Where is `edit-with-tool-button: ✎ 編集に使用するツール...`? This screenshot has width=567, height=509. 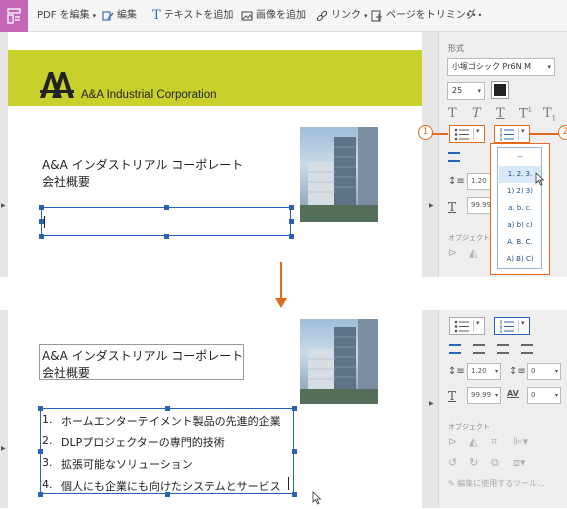 edit-with-tool-button: ✎ 編集に使用するツール... is located at coordinates (496, 483).